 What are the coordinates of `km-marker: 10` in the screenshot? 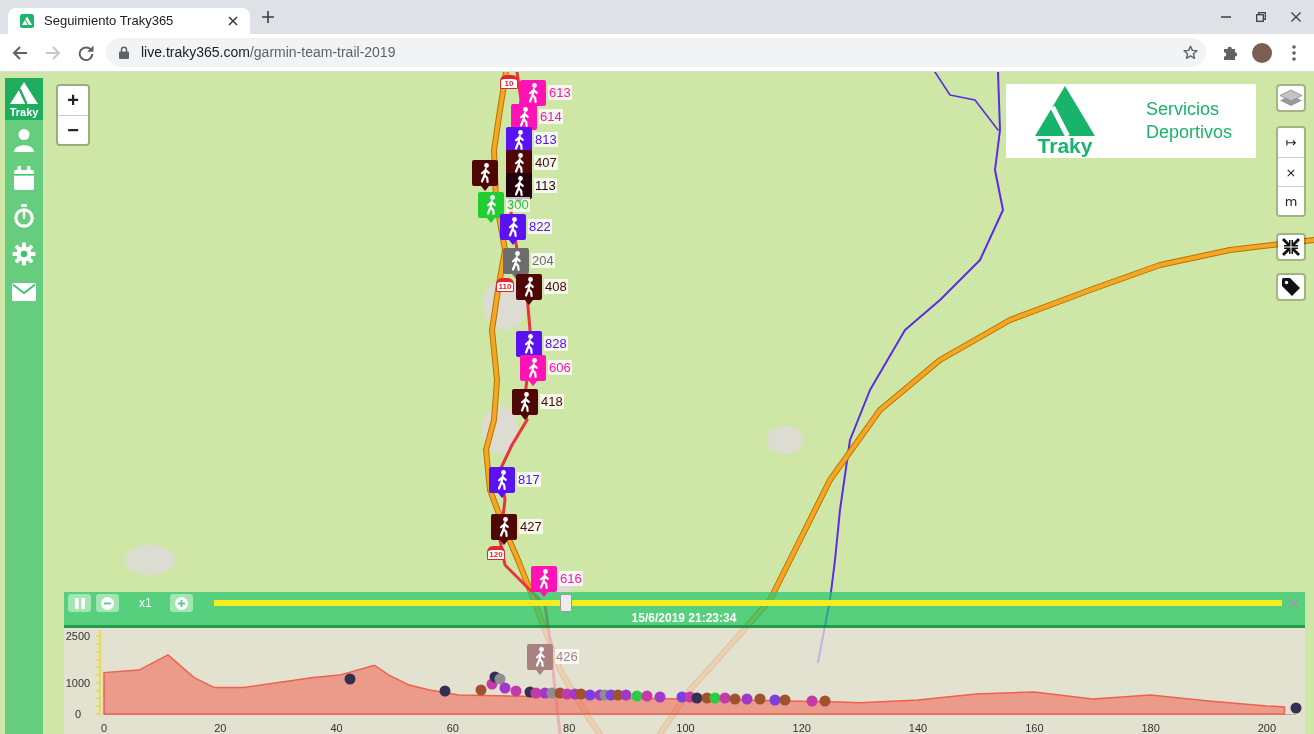 It's located at (509, 82).